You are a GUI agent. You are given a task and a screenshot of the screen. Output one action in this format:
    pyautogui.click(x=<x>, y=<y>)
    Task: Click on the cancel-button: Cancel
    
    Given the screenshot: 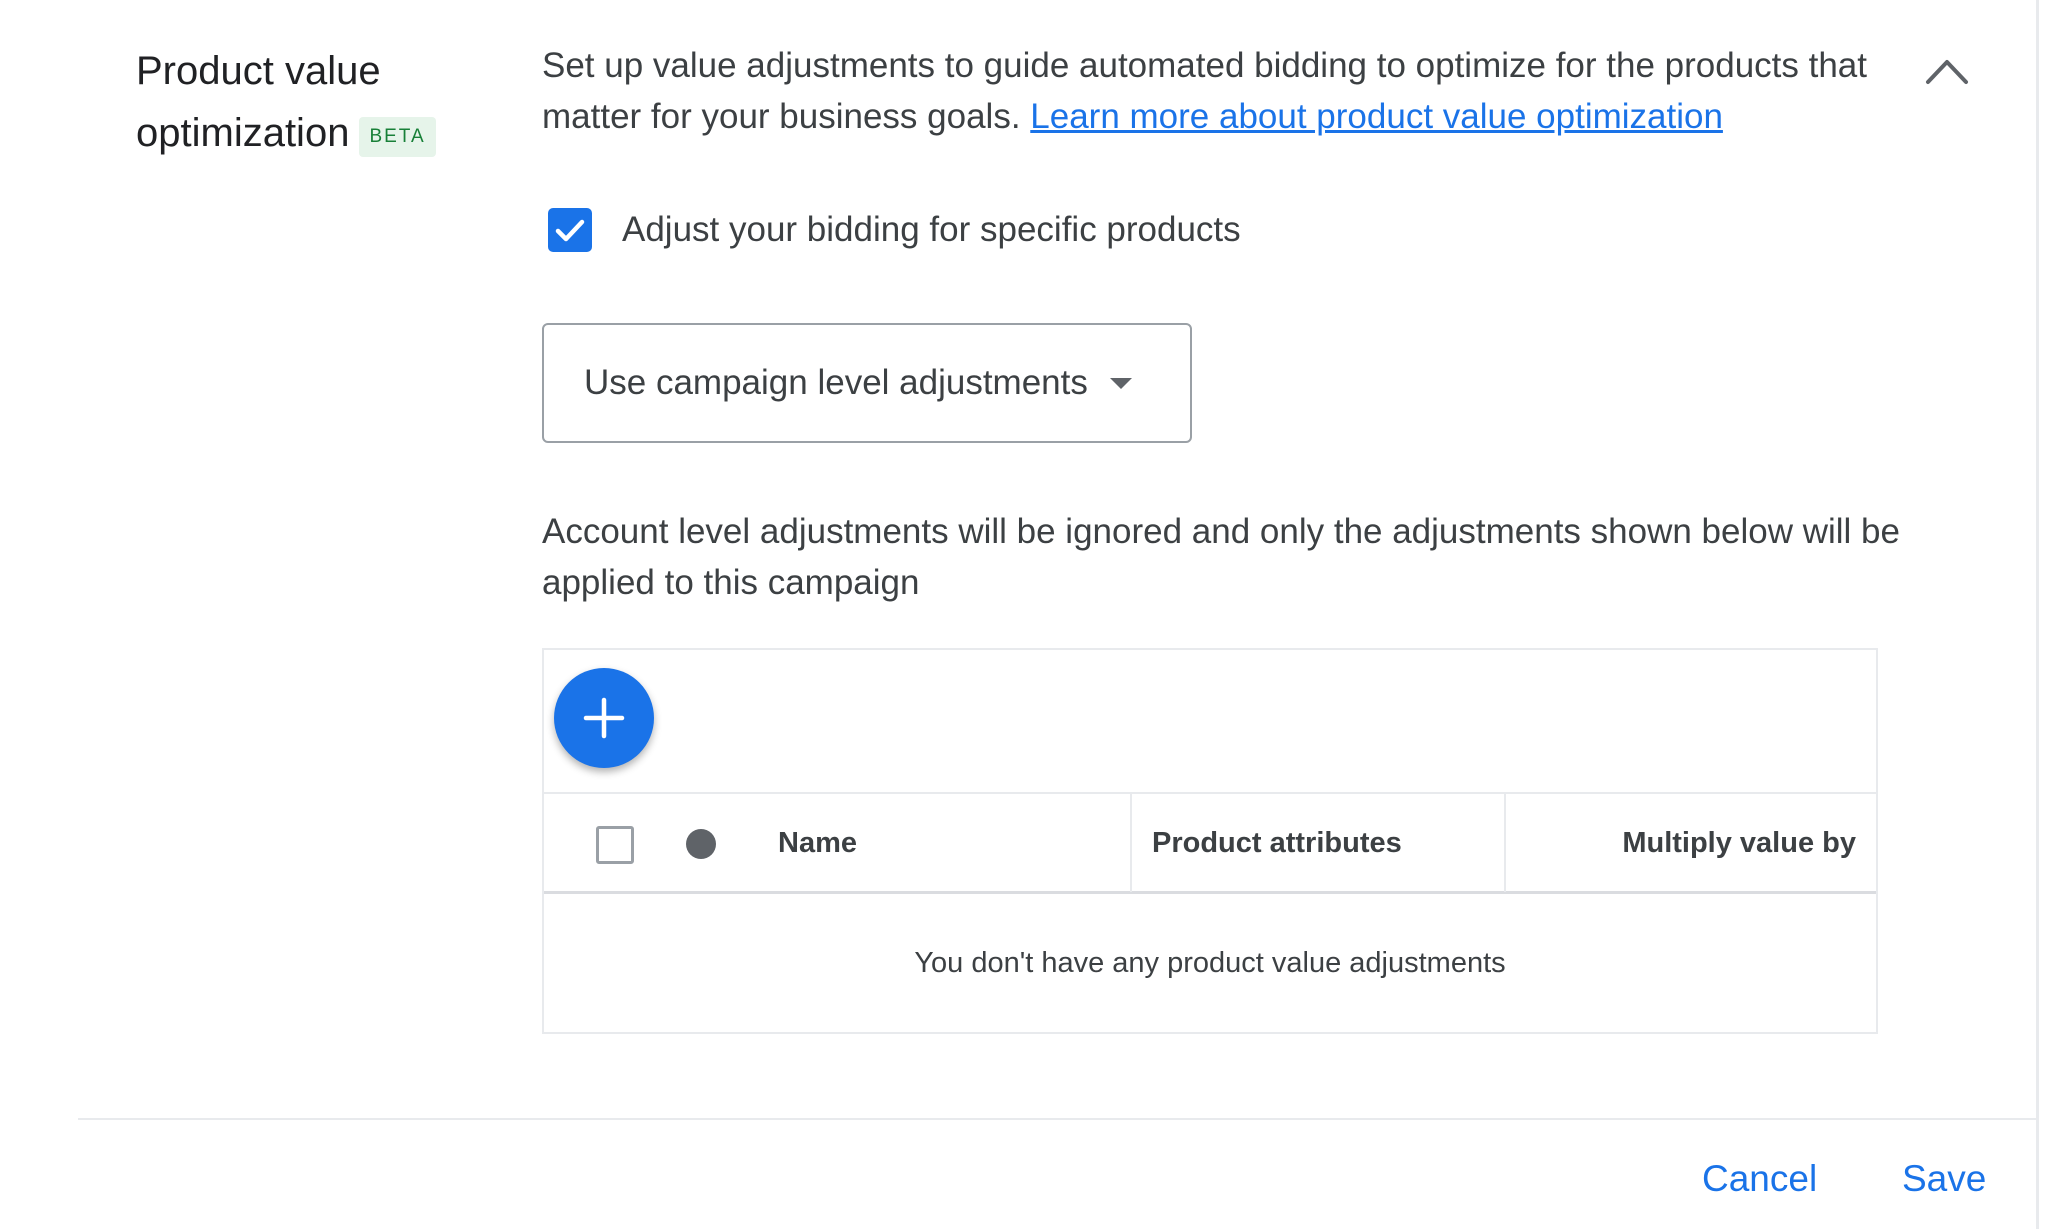 What is the action you would take?
    pyautogui.click(x=1759, y=1179)
    